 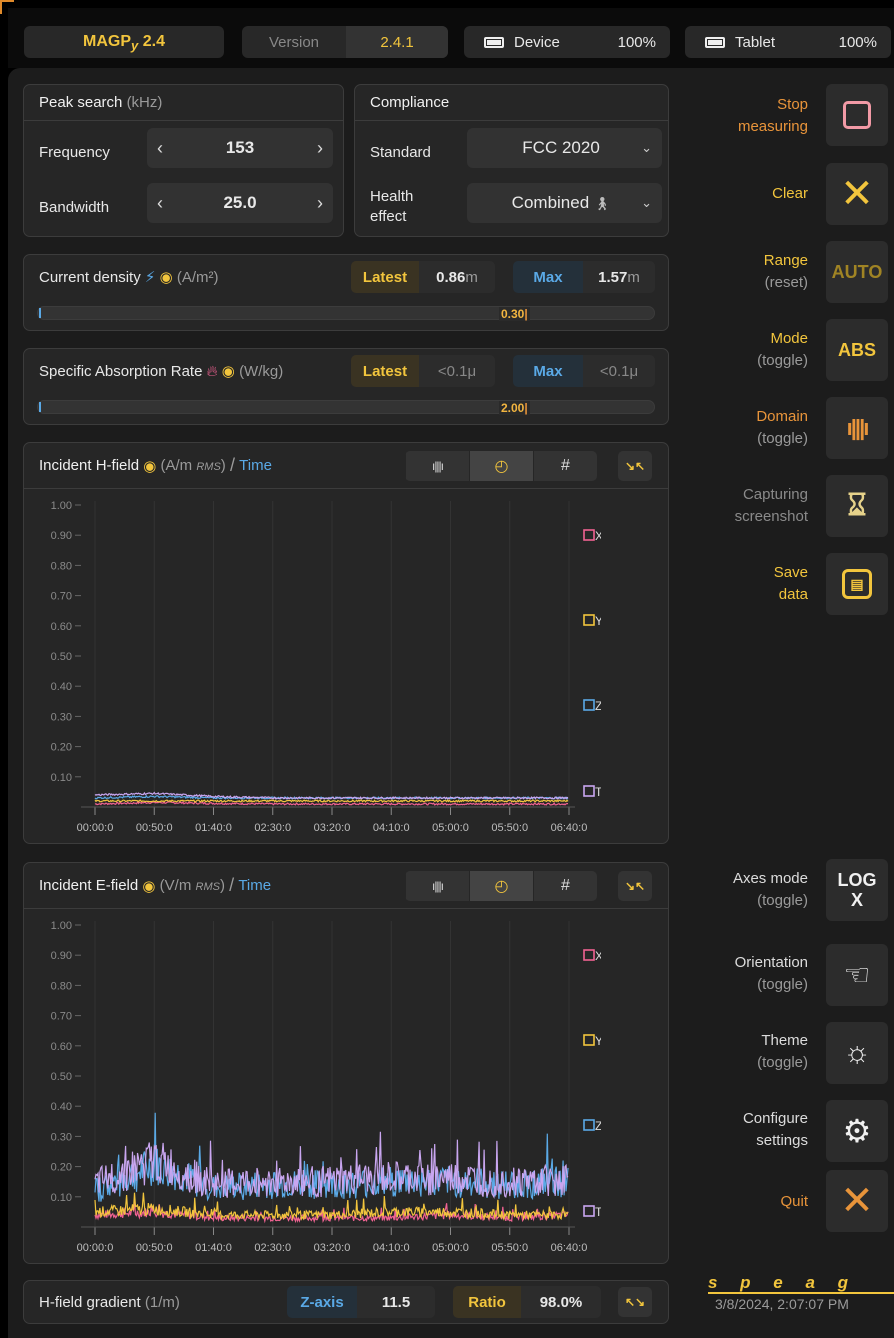 What do you see at coordinates (589, 1211) in the screenshot?
I see `legend-swatch-total` at bounding box center [589, 1211].